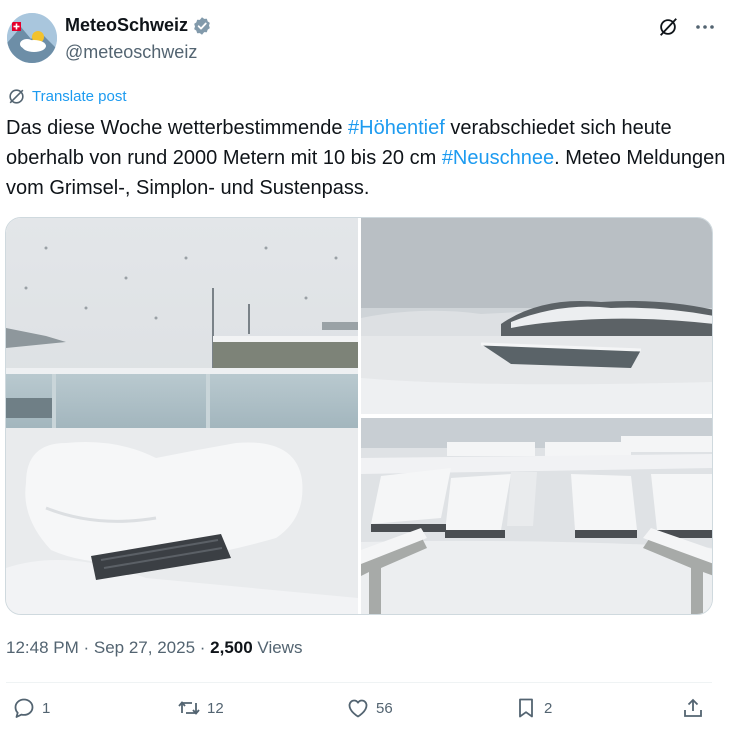 This screenshot has height=736, width=740. I want to click on translate-post-label: Translate post, so click(79, 96).